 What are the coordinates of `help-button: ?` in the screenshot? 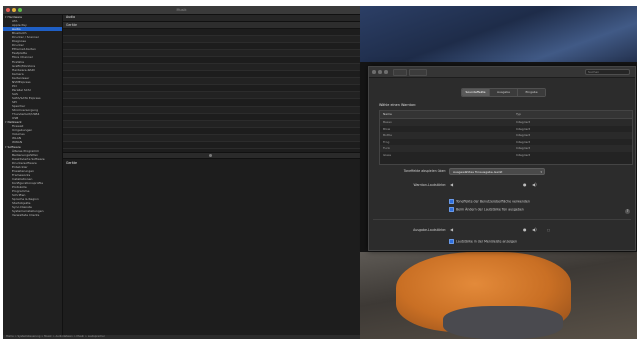 It's located at (627, 211).